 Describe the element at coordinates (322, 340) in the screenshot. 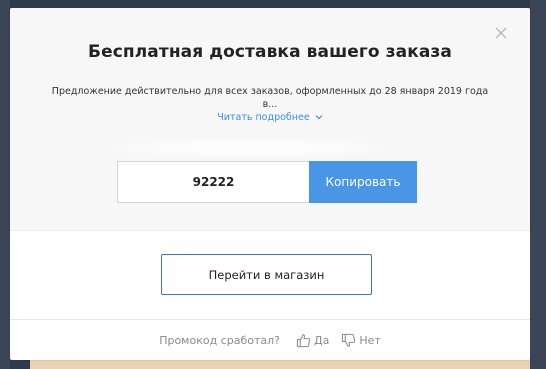

I see `feedback-yes-label: Да` at that location.